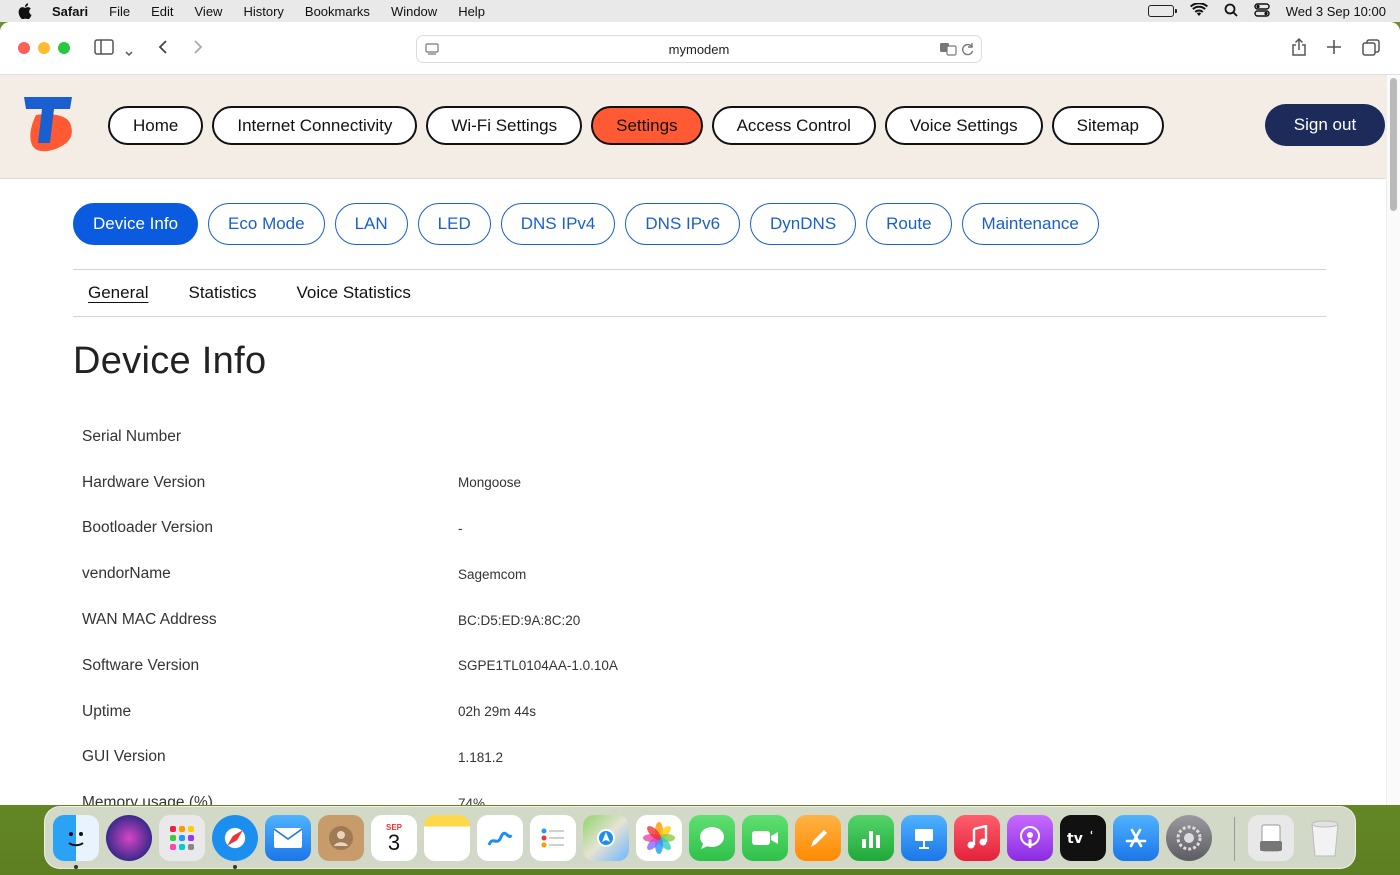  What do you see at coordinates (107, 711) in the screenshot?
I see `row-label: Uptime` at bounding box center [107, 711].